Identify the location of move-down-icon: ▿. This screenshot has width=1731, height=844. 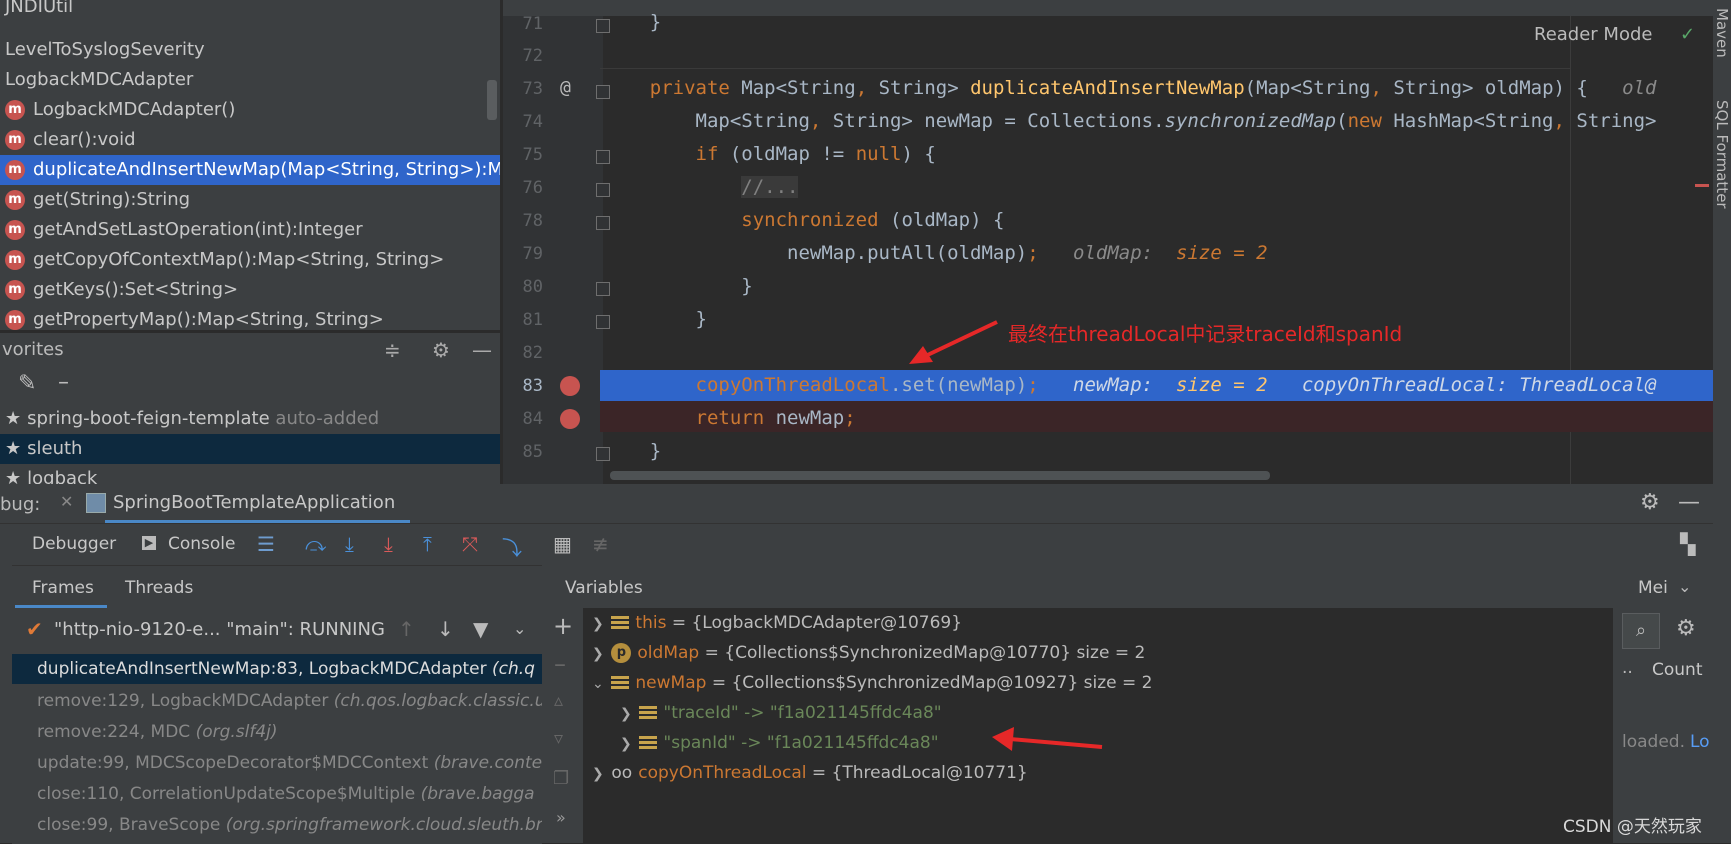
(558, 738).